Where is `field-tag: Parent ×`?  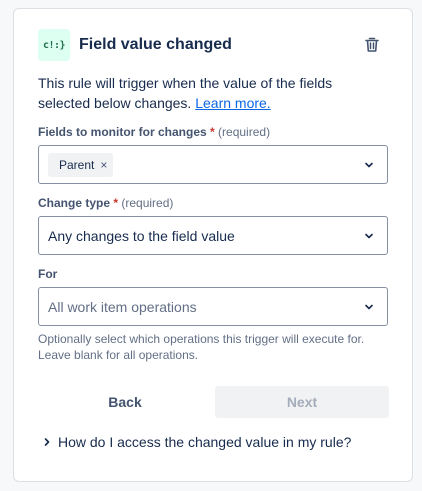 field-tag: Parent × is located at coordinates (81, 164).